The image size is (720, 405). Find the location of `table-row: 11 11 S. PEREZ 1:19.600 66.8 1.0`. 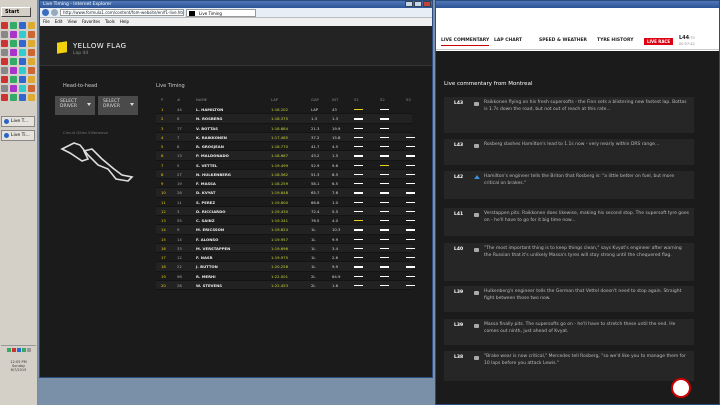

table-row: 11 11 S. PEREZ 1:19.600 66.8 1.0 is located at coordinates (285, 202).